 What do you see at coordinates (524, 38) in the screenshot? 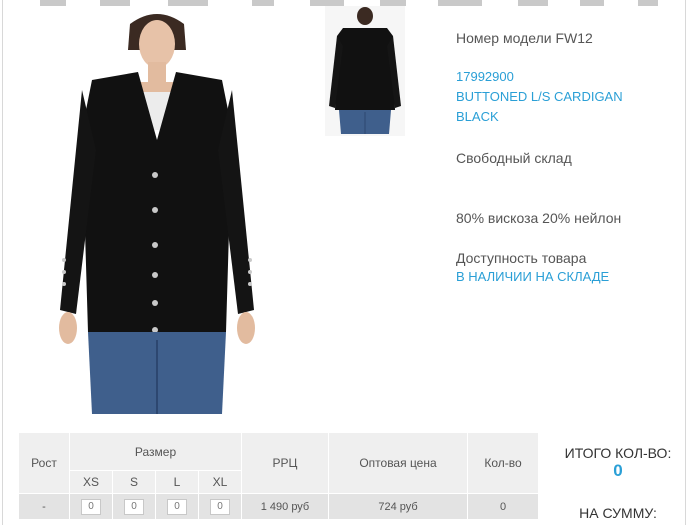
I see `model-number: Номер модели FW12` at bounding box center [524, 38].